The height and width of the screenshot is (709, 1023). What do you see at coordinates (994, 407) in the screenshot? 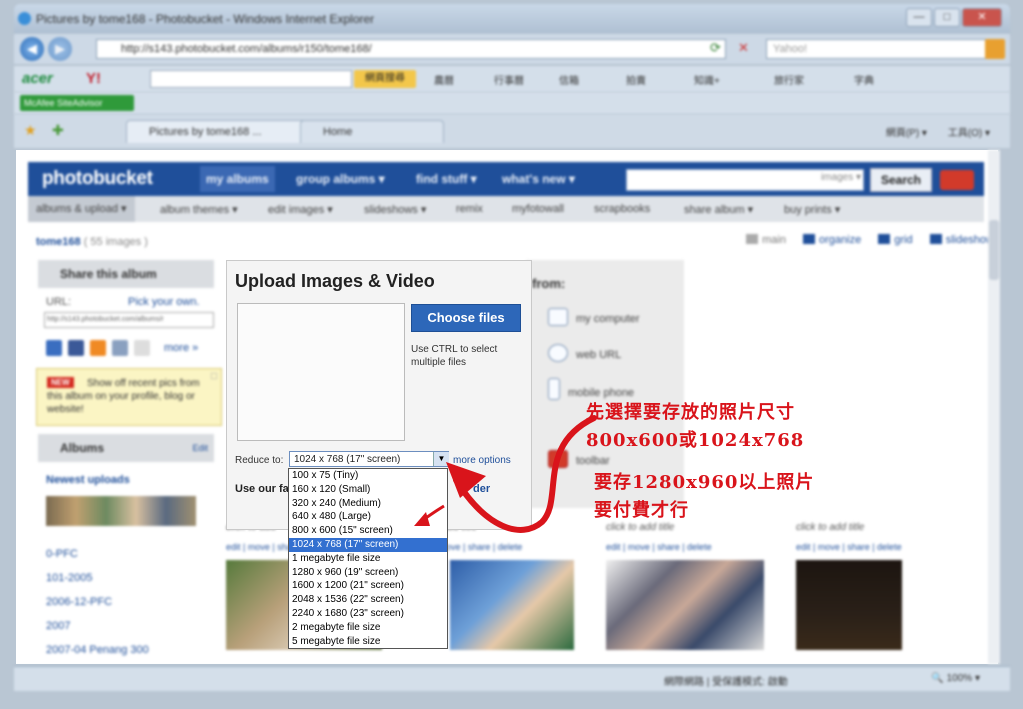
I see `vertical-scrollbar` at bounding box center [994, 407].